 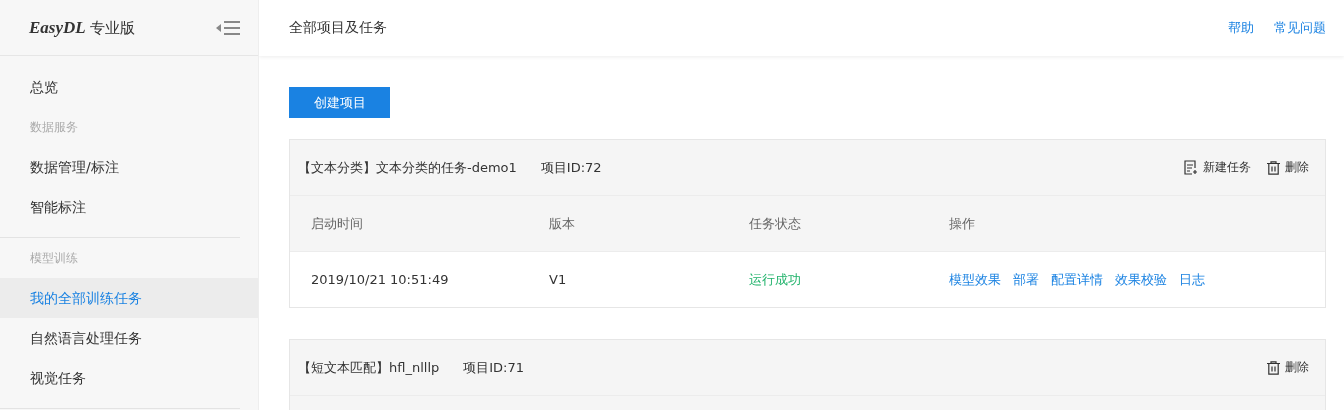 I want to click on new-task-button: 新建任务, so click(x=1217, y=167).